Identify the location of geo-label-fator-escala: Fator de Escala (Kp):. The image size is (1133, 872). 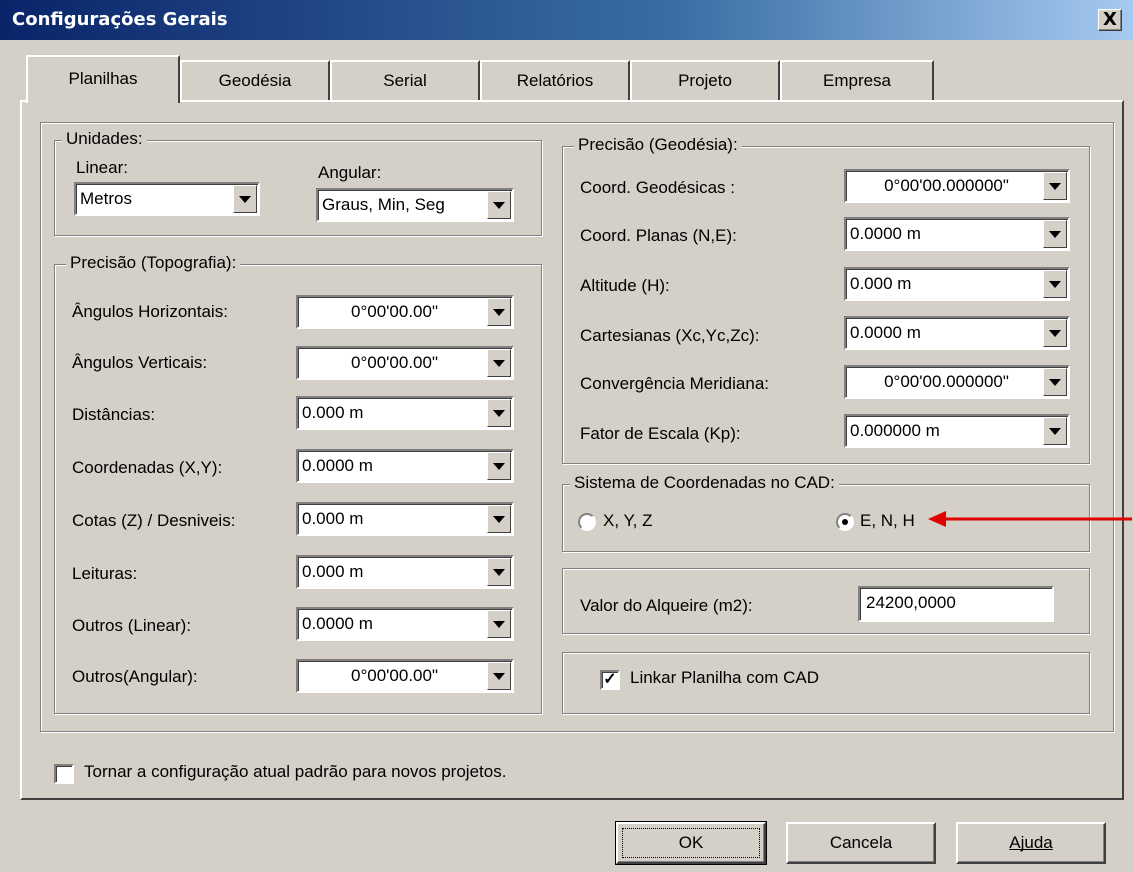
(660, 433).